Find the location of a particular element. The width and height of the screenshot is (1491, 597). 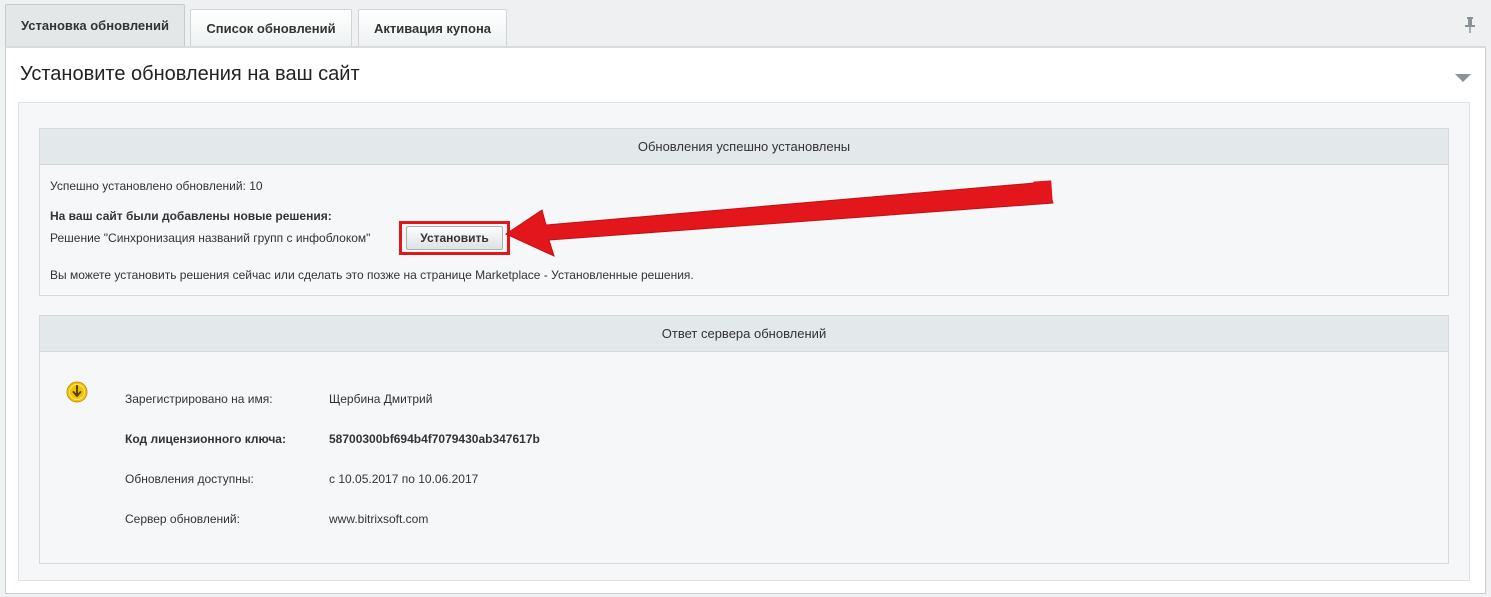

registered-name-label: Зарегистрировано на имя: is located at coordinates (199, 399).